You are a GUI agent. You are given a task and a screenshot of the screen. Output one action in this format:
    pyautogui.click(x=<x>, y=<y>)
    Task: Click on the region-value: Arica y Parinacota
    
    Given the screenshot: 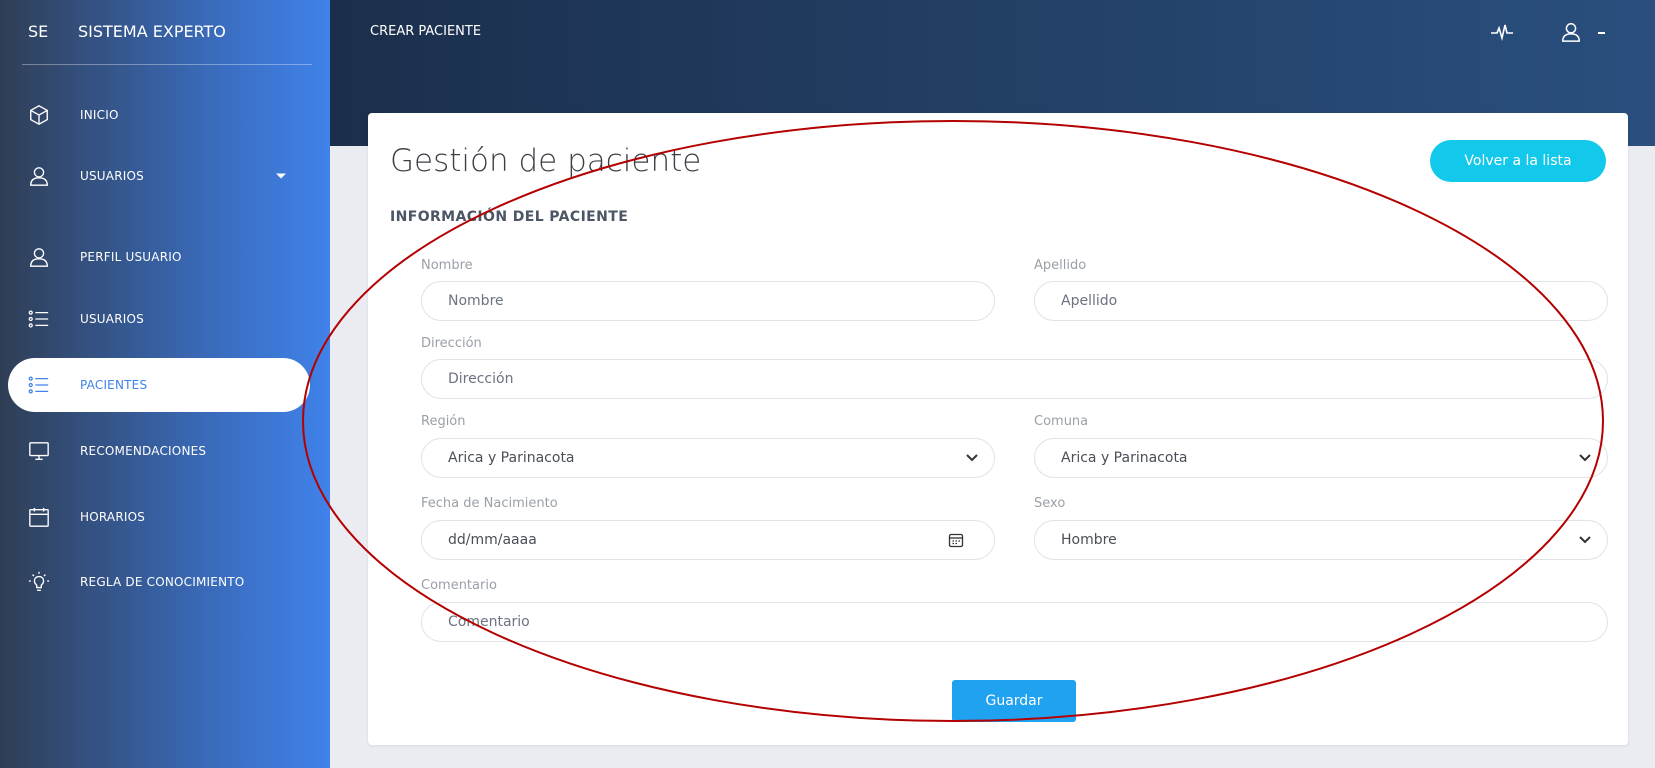 What is the action you would take?
    pyautogui.click(x=511, y=458)
    